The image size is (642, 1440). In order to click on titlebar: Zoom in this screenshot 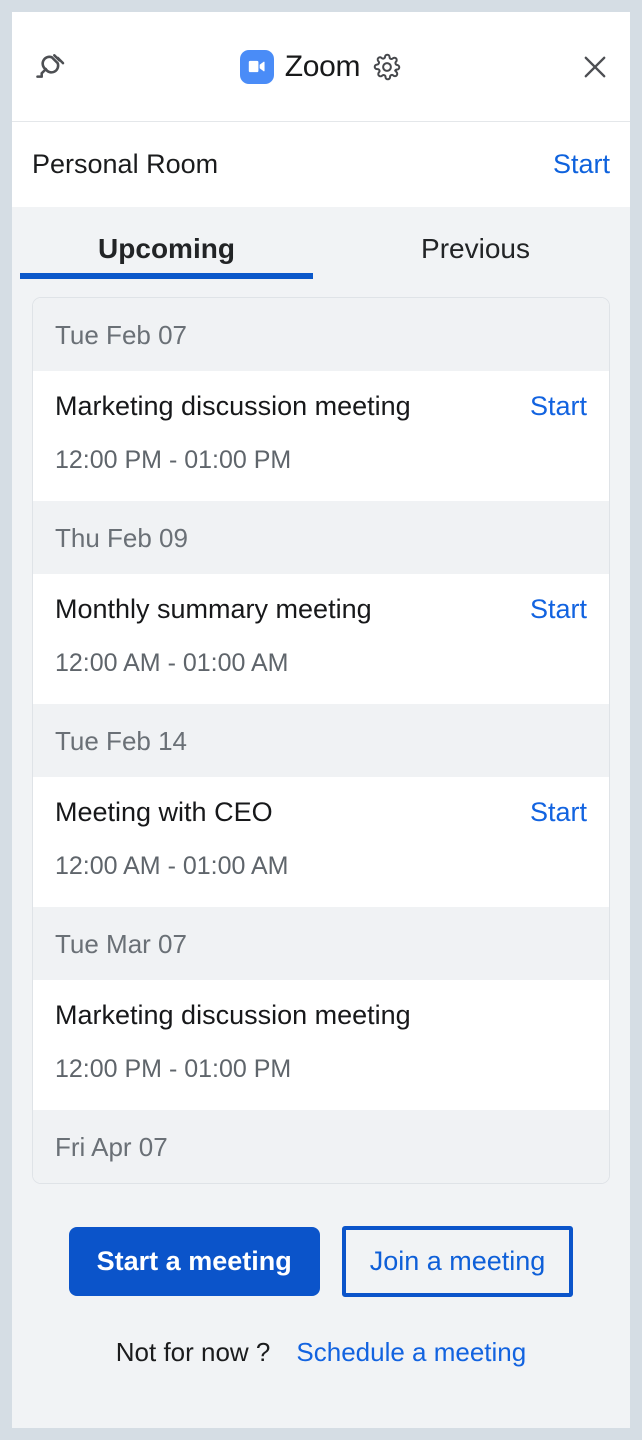, I will do `click(321, 67)`.